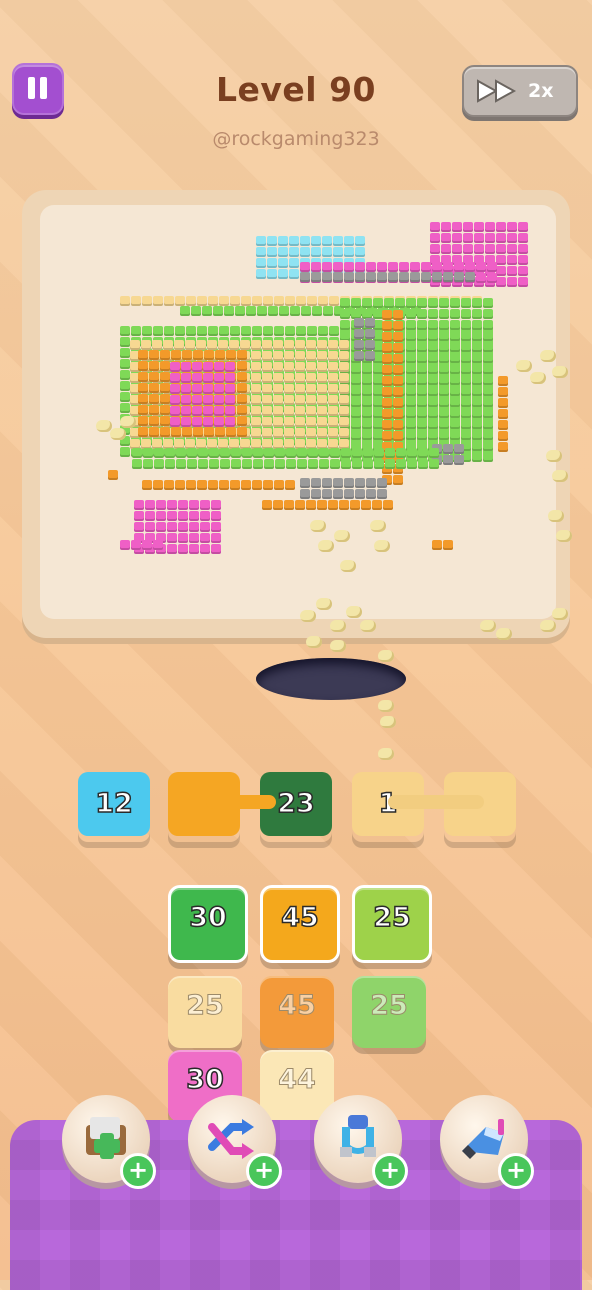 Image resolution: width=592 pixels, height=1290 pixels. Describe the element at coordinates (241, 802) in the screenshot. I see `slot-connector` at that location.